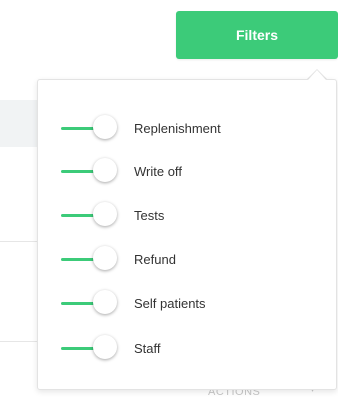 The width and height of the screenshot is (338, 398). Describe the element at coordinates (147, 348) in the screenshot. I see `filter-option-label: Staff` at that location.